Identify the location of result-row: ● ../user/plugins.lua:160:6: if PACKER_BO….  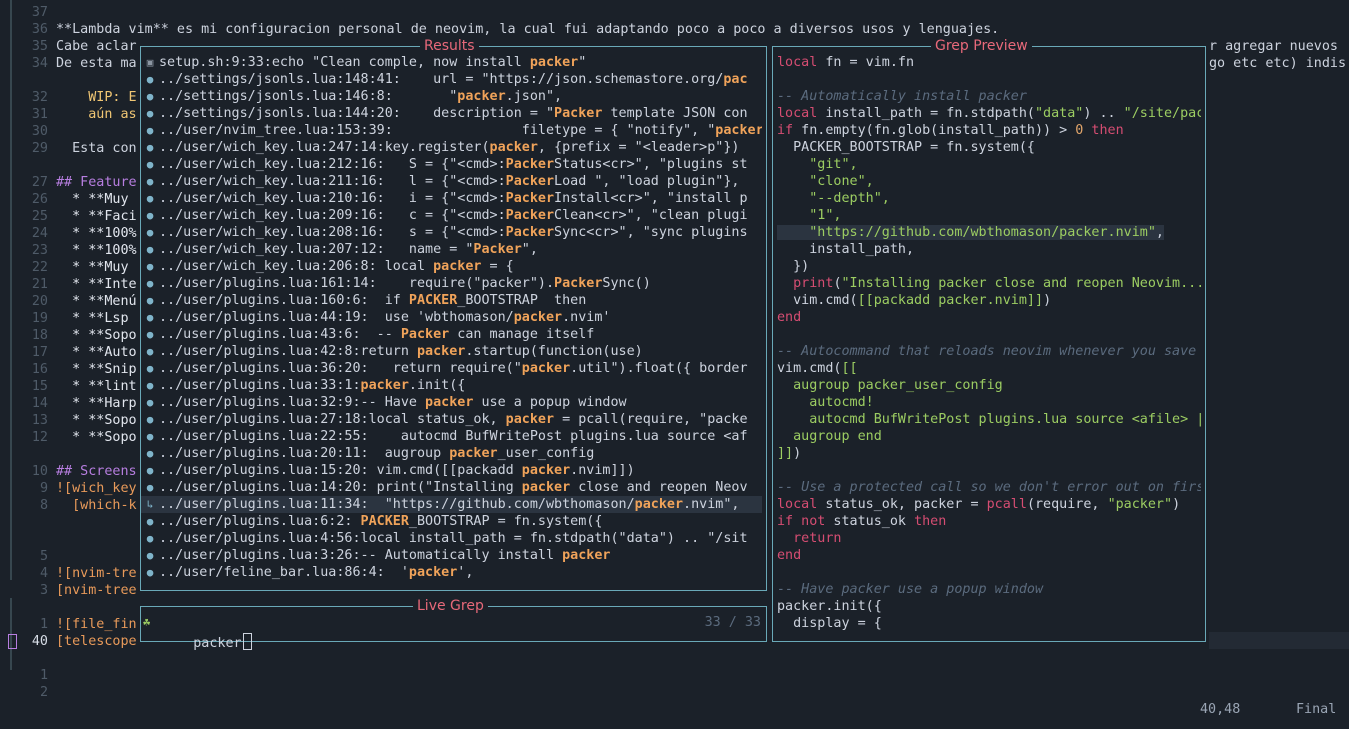
(451, 300).